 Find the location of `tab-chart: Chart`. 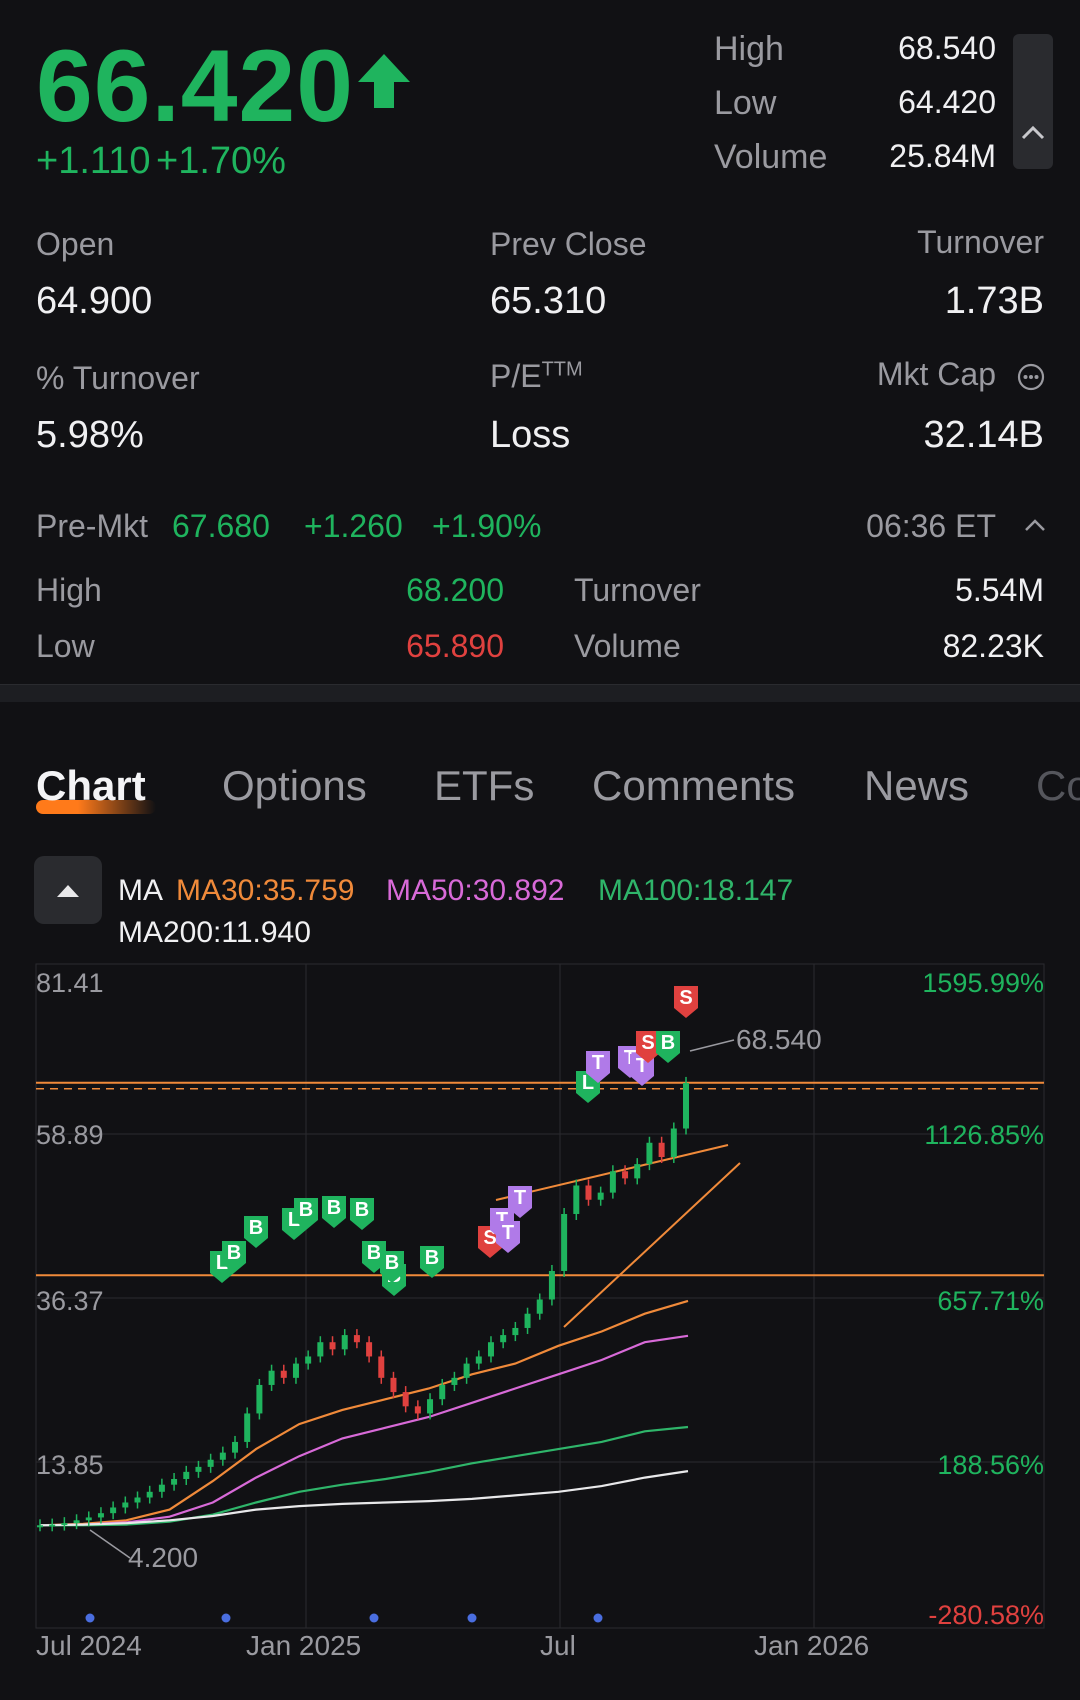

tab-chart: Chart is located at coordinates (91, 786).